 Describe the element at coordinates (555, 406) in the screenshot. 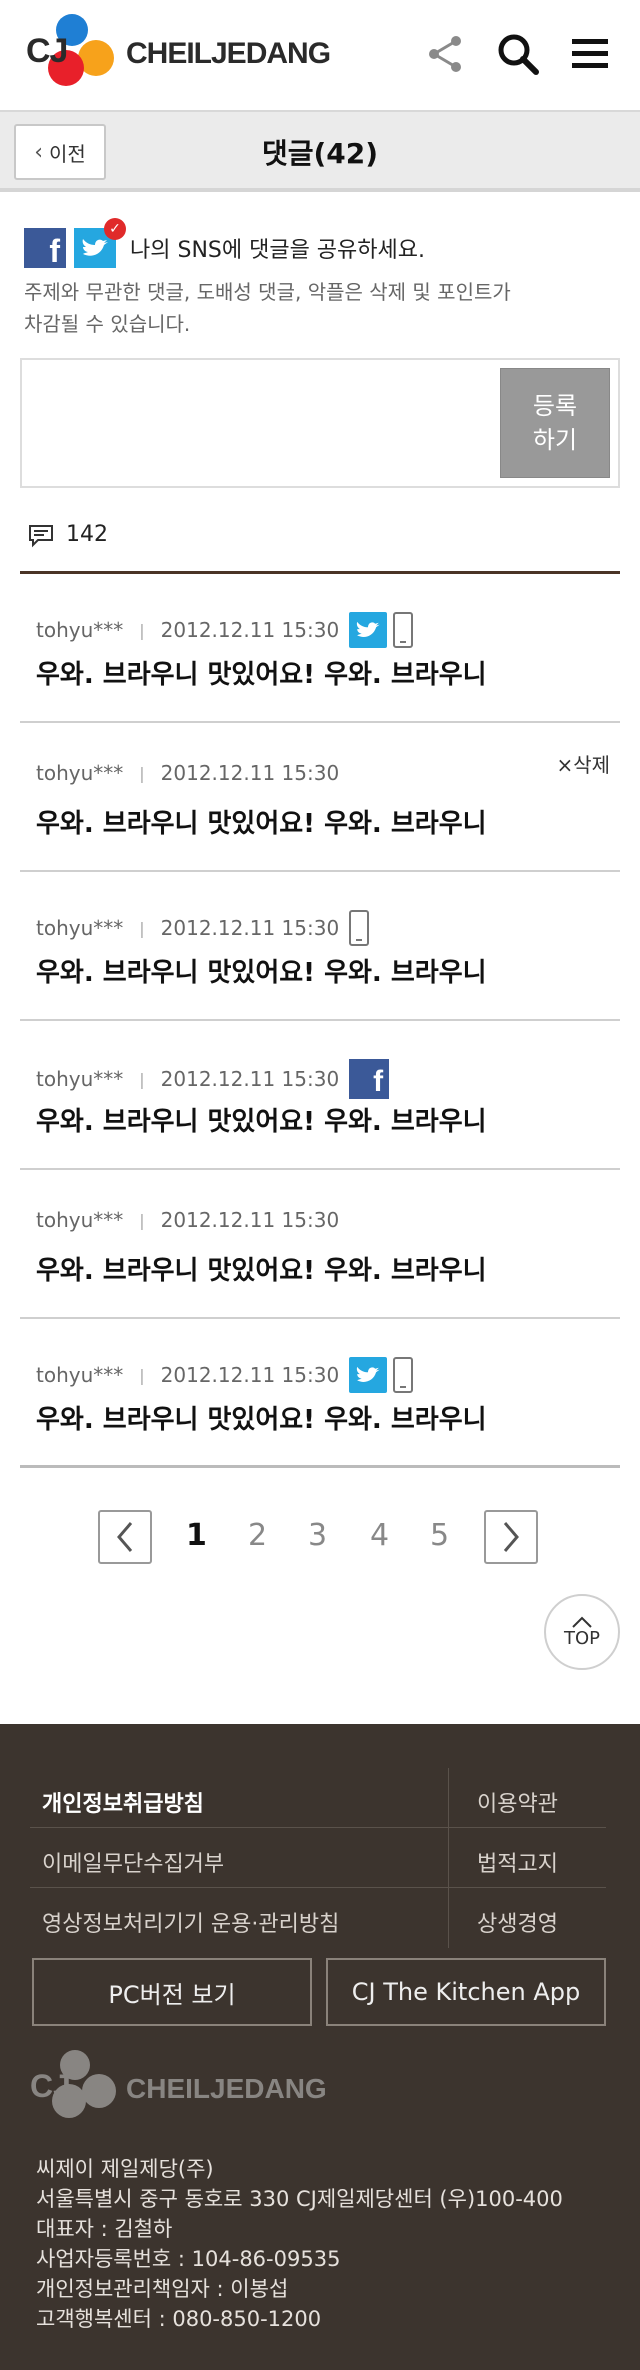

I see `submit-label-line-1: 등록` at that location.